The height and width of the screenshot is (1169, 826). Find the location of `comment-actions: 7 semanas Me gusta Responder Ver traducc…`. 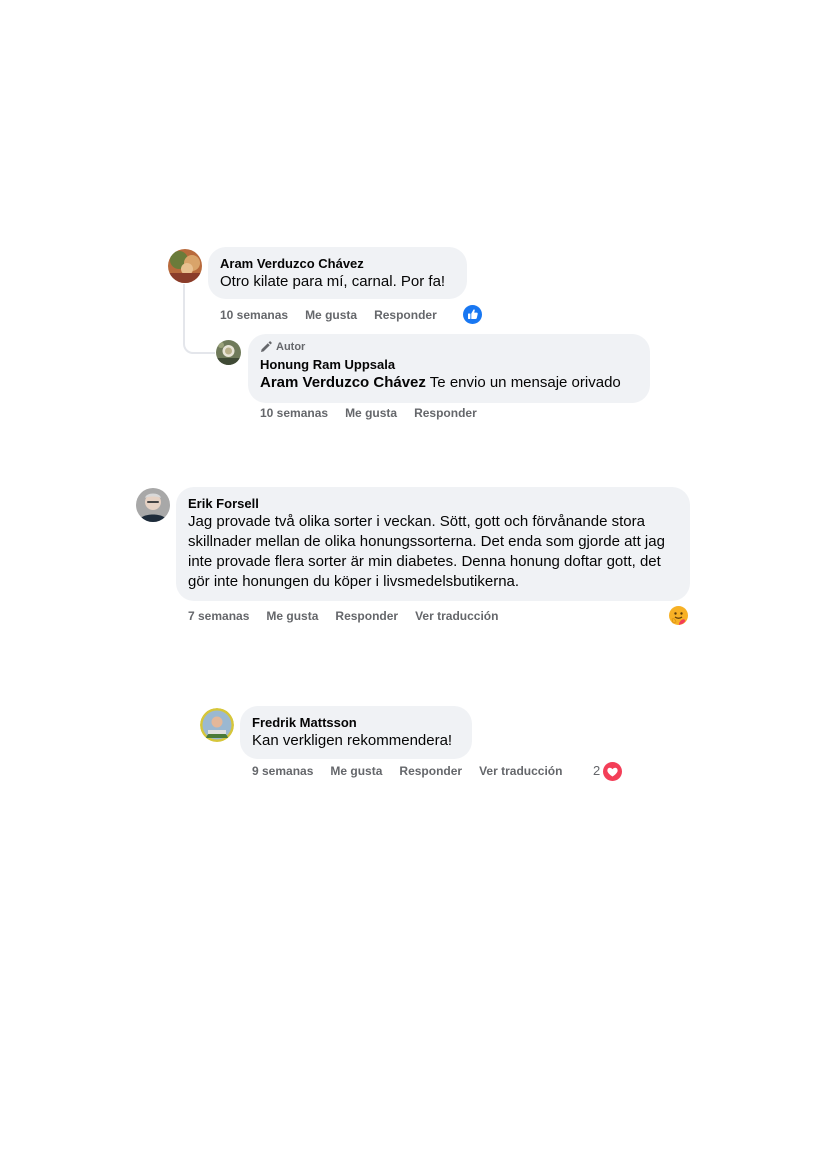

comment-actions: 7 semanas Me gusta Responder Ver traducc… is located at coordinates (351, 616).